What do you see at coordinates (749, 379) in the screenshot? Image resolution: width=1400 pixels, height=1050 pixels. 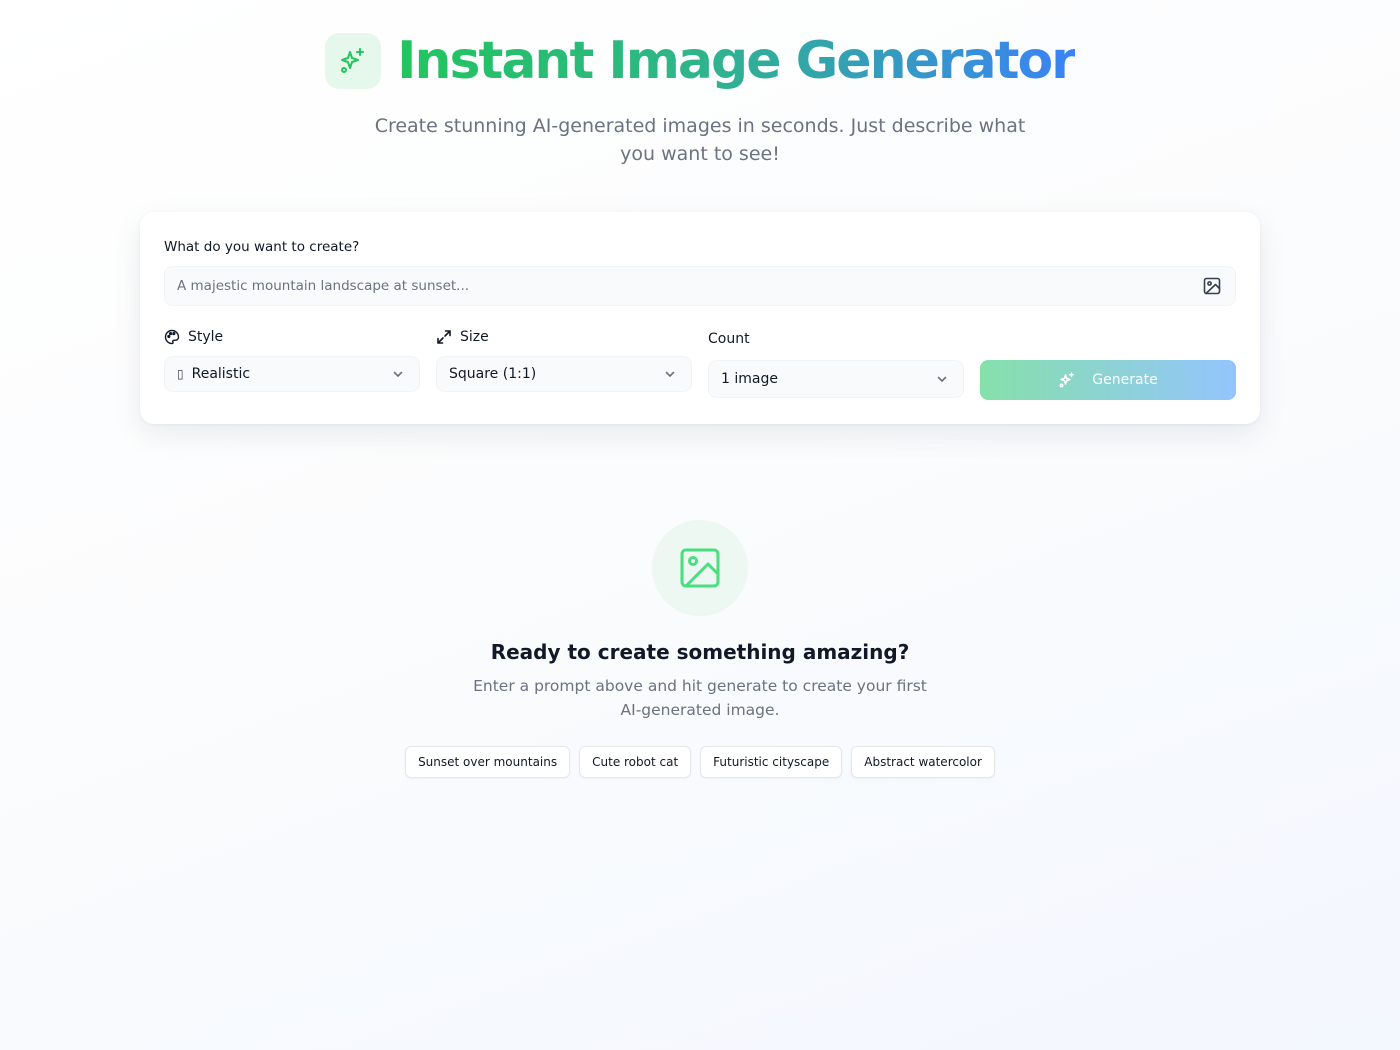 I see `count-value: 1 image` at bounding box center [749, 379].